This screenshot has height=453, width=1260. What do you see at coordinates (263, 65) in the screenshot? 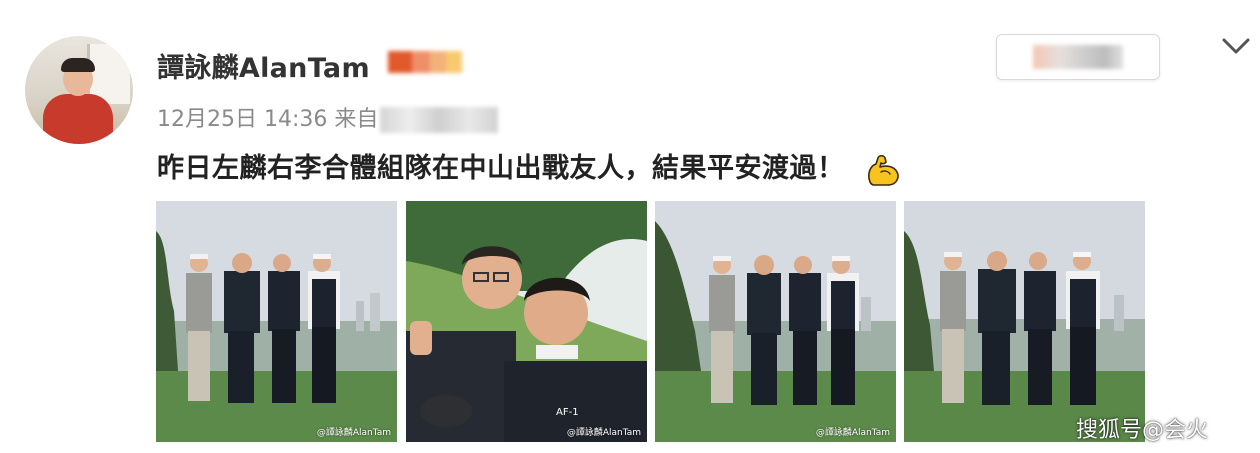
I see `author-name: 譚詠麟AlanTam` at bounding box center [263, 65].